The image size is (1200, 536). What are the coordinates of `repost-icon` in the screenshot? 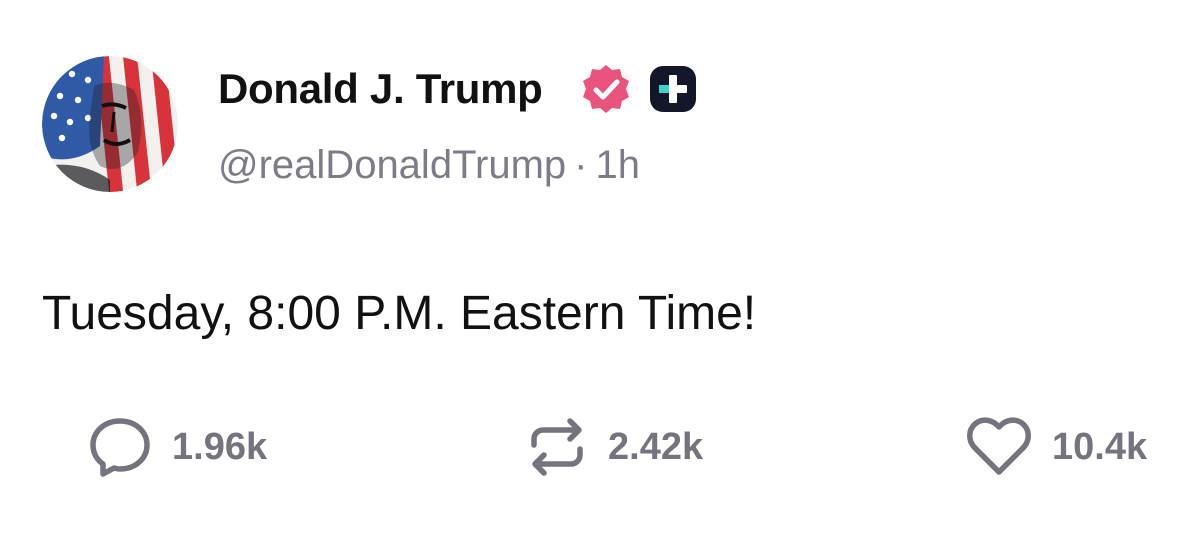 It's located at (557, 447).